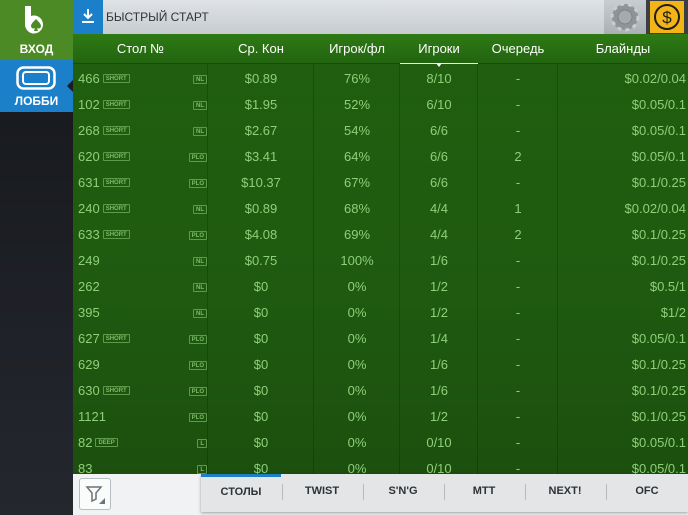  Describe the element at coordinates (85, 467) in the screenshot. I see `table-number: 83` at that location.